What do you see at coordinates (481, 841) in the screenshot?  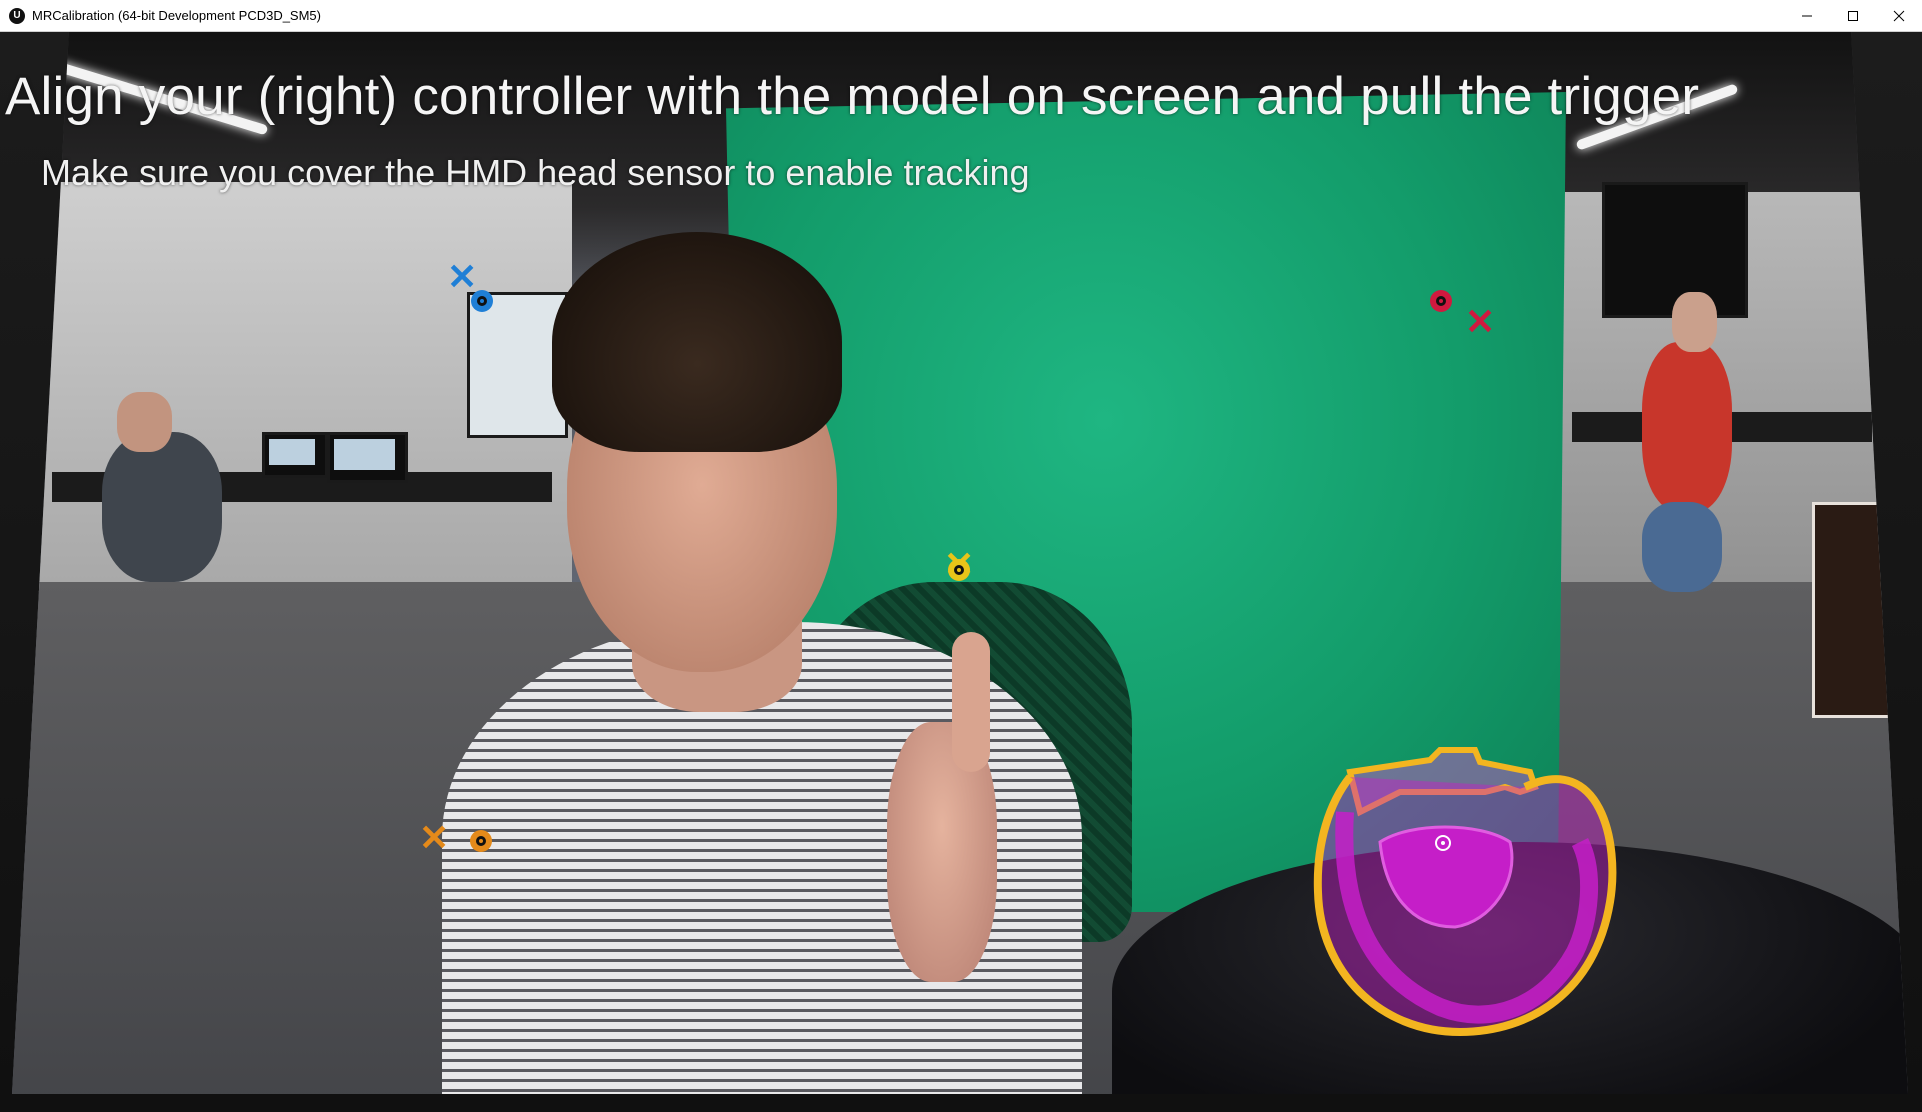 I see `orange-target-marker` at bounding box center [481, 841].